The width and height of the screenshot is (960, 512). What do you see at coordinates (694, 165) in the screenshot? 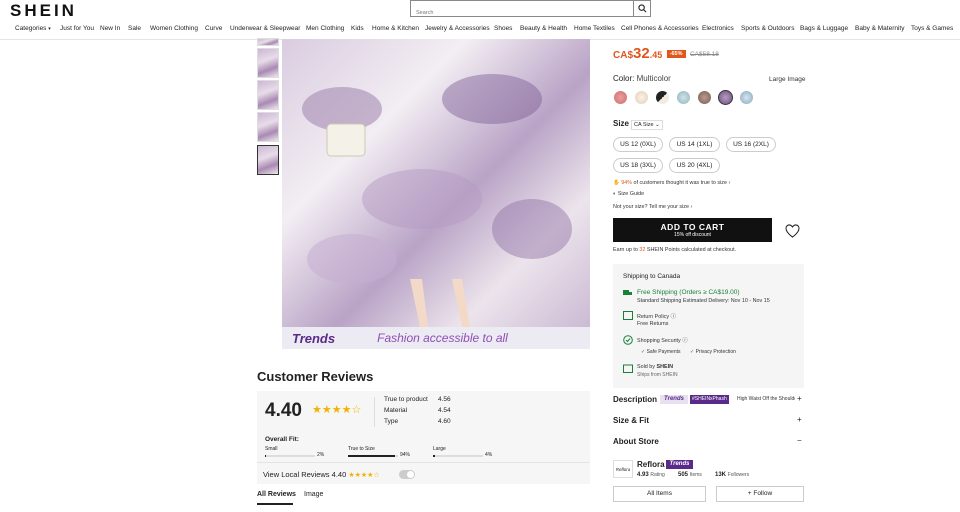
I see `size-option: US 20 (4XL)` at bounding box center [694, 165].